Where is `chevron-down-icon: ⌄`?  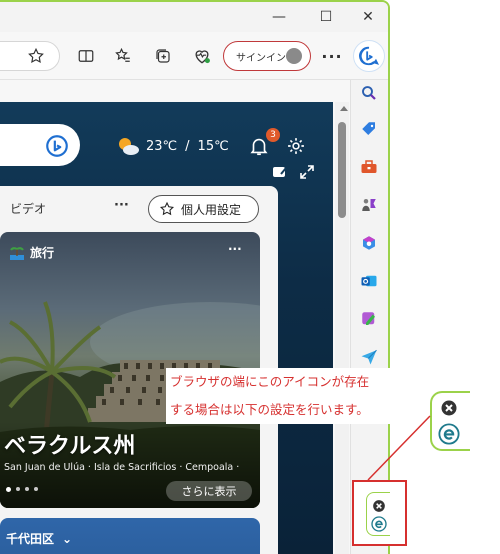 chevron-down-icon: ⌄ is located at coordinates (67, 538).